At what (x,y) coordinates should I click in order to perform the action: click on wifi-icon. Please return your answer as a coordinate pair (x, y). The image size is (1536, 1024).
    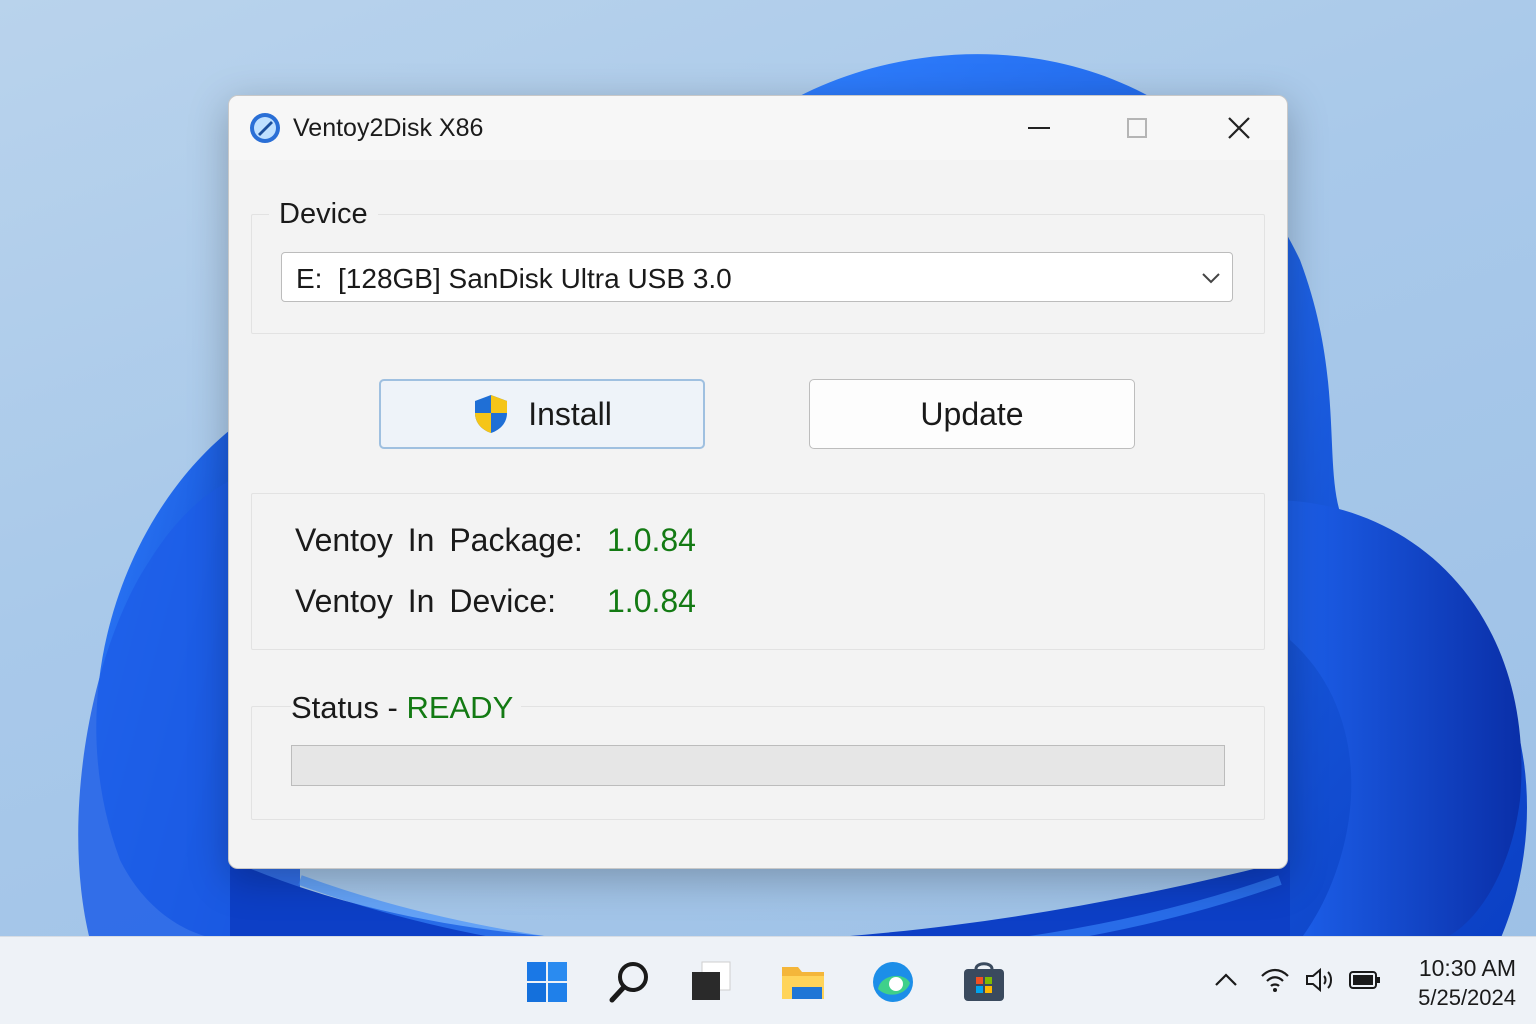
    Looking at the image, I should click on (1275, 980).